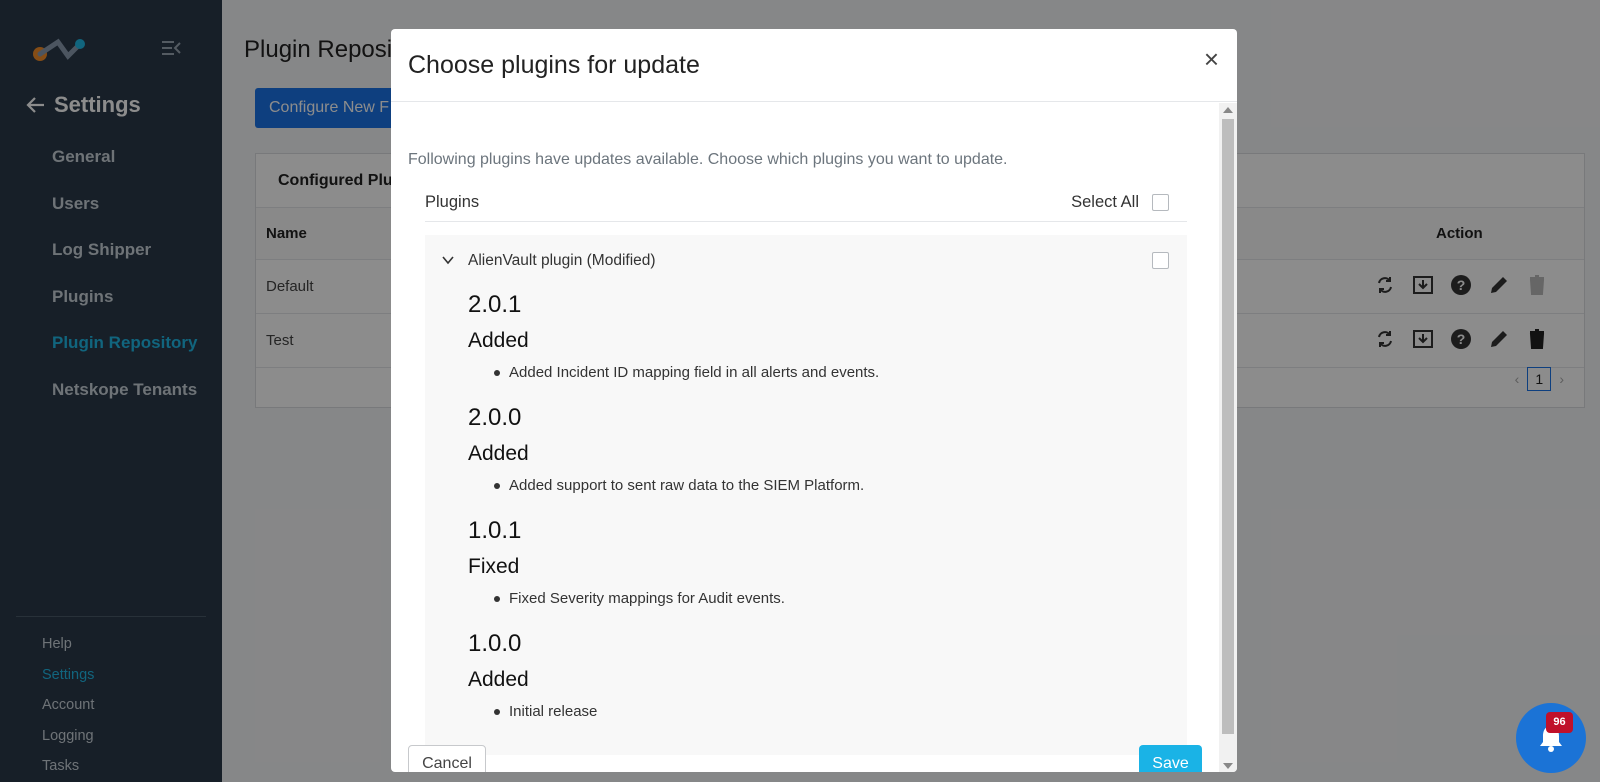  Describe the element at coordinates (1228, 426) in the screenshot. I see `scrollbar-thumb` at that location.